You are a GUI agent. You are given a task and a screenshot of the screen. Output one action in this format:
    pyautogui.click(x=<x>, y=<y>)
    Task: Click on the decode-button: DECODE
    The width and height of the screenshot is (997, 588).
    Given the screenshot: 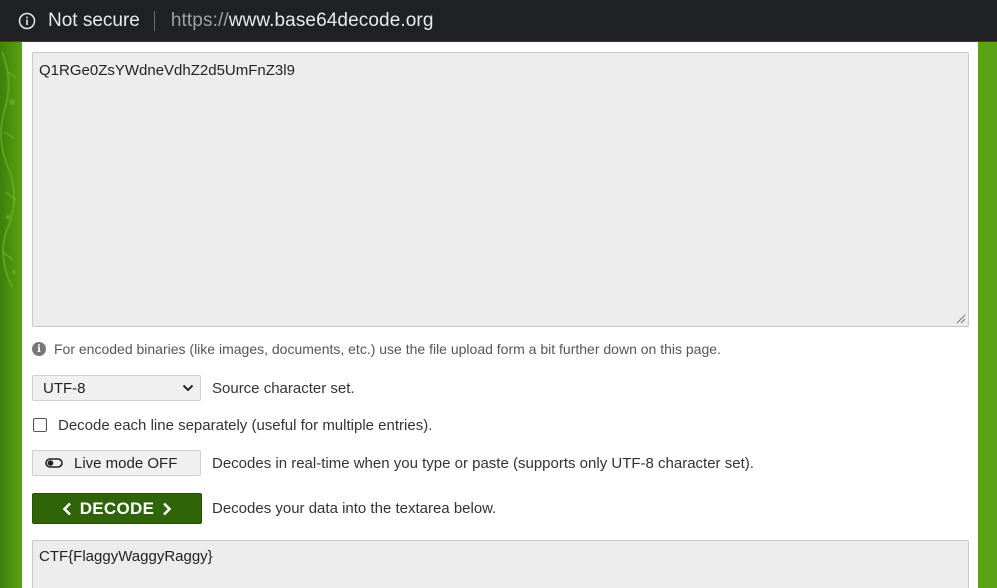 What is the action you would take?
    pyautogui.click(x=117, y=508)
    